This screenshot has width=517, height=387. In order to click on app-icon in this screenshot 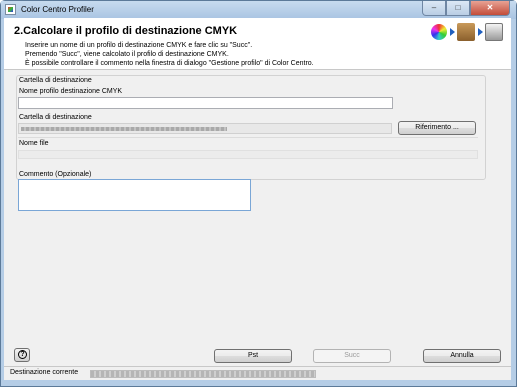, I will do `click(10, 9)`.